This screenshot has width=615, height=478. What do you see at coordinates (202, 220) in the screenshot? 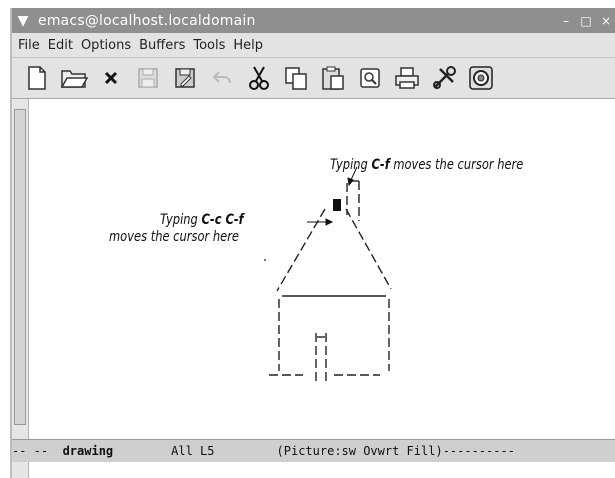
I see `annotation-ccf-line1: Typing C-c C-f` at bounding box center [202, 220].